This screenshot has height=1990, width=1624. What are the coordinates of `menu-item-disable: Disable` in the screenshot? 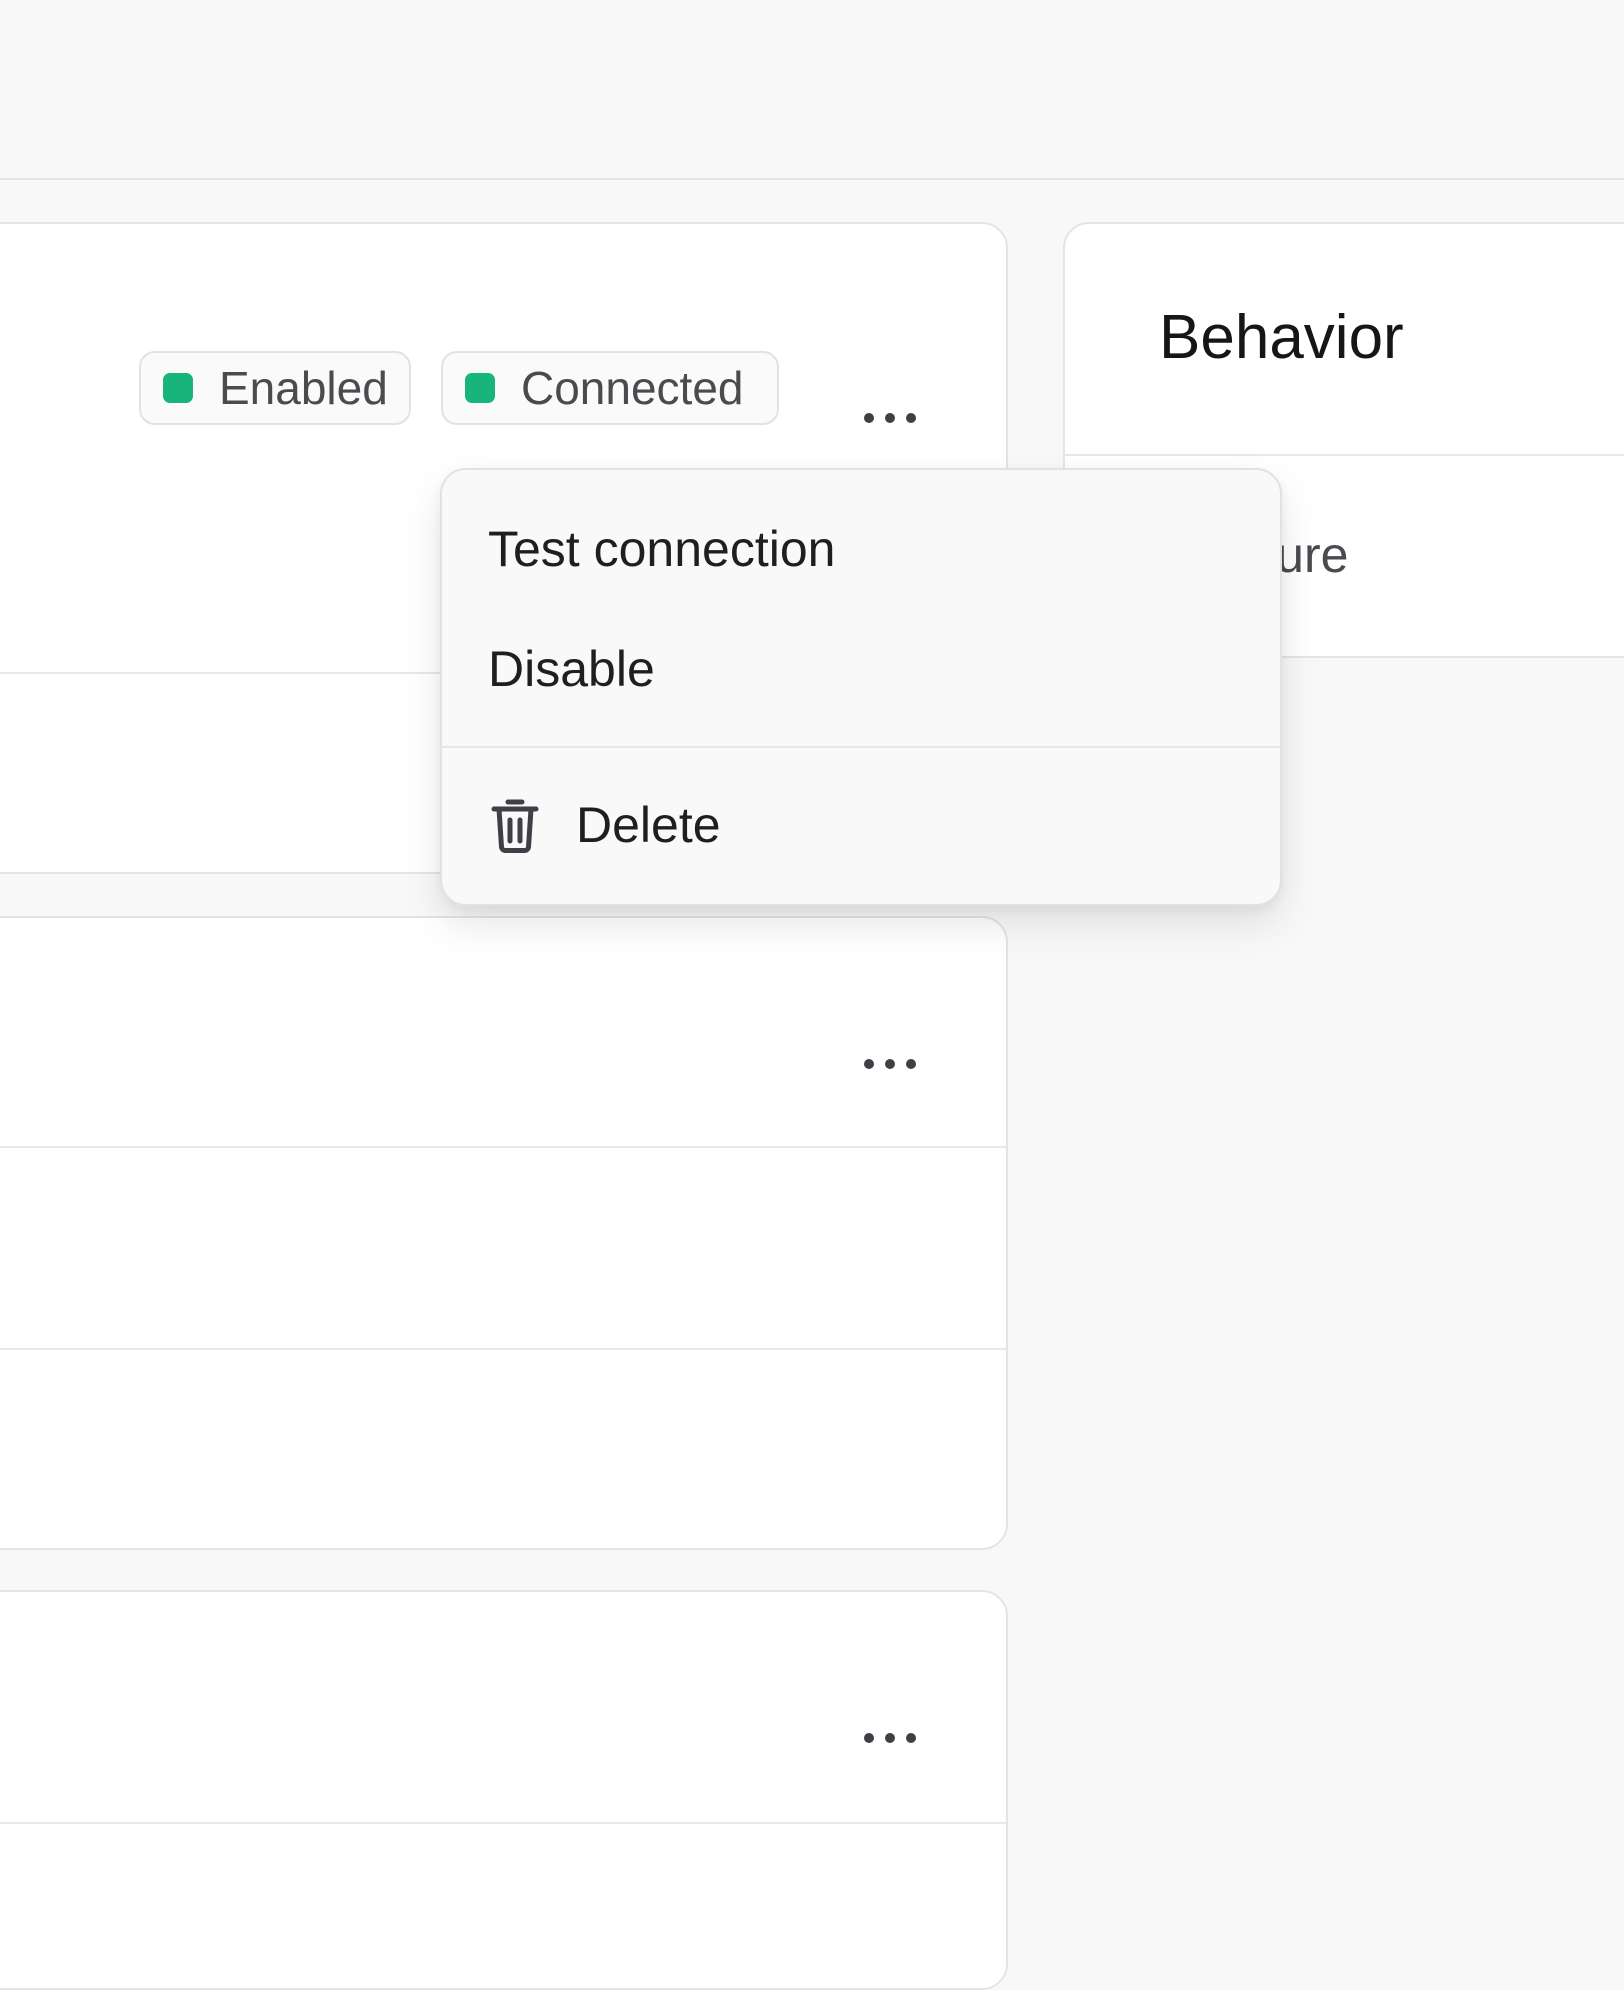 It's located at (861, 669).